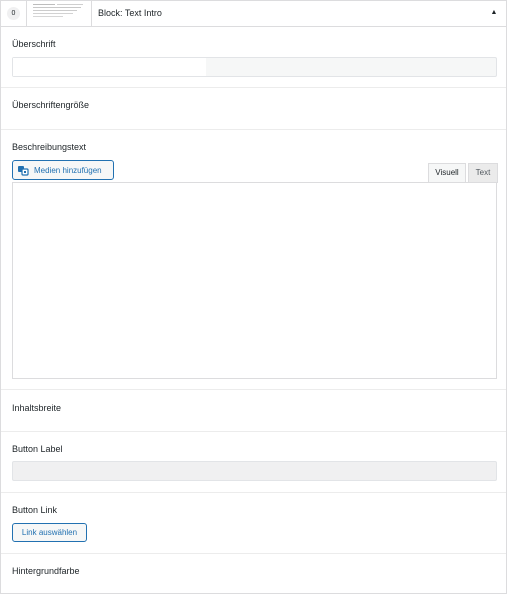 The image size is (507, 594). Describe the element at coordinates (51, 105) in the screenshot. I see `heading-size-label: Überschriftengröße` at that location.